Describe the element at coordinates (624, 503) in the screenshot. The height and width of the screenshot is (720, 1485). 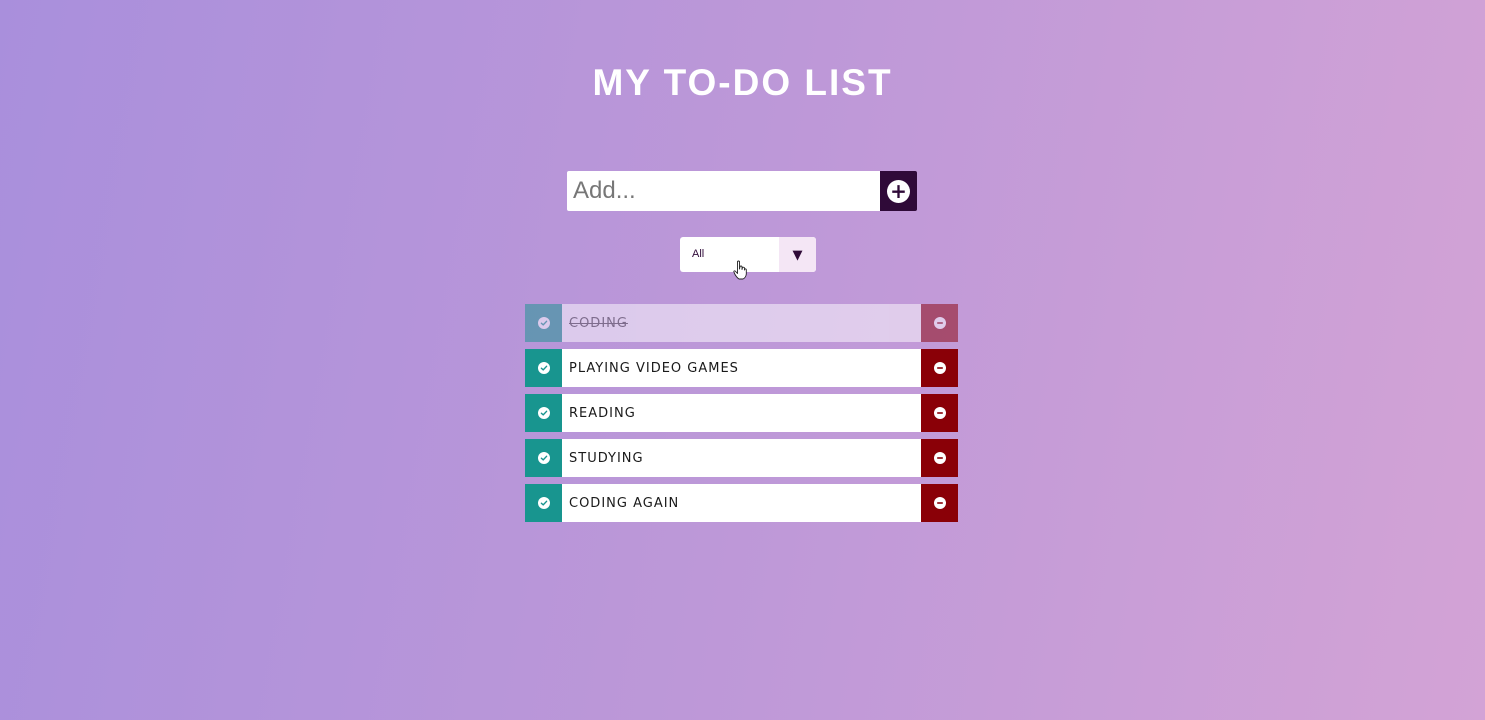
I see `todo-text: CODING AGAIN` at that location.